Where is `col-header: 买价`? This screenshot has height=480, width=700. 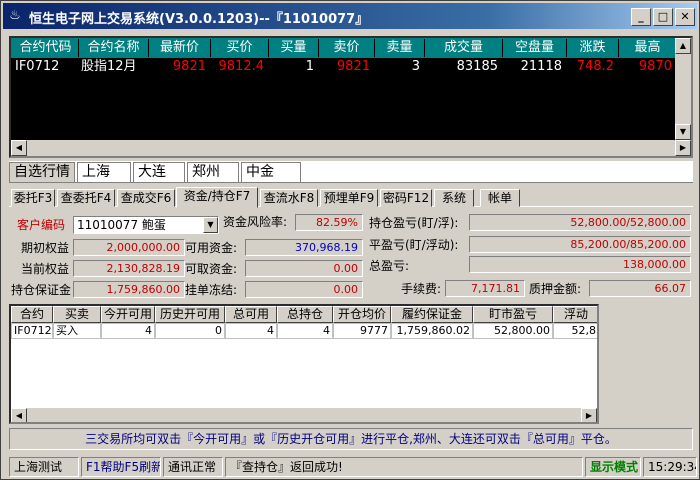
col-header: 买价 is located at coordinates (240, 48).